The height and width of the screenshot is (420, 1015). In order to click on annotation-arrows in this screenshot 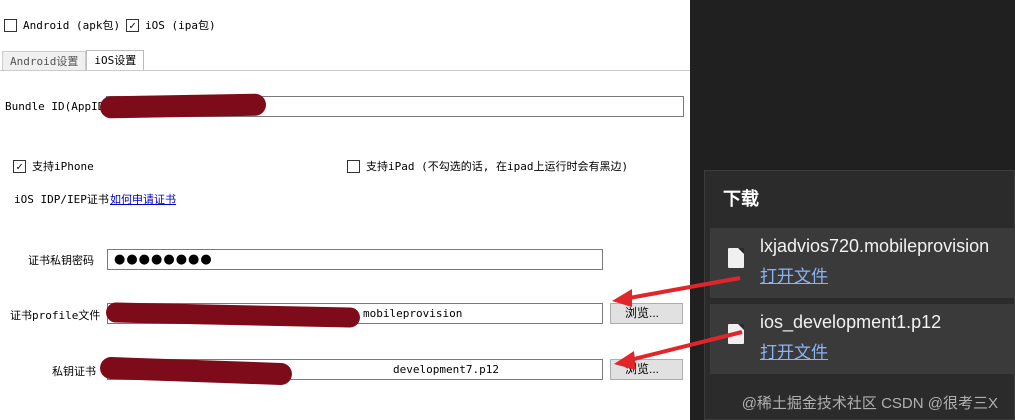, I will do `click(677, 323)`.